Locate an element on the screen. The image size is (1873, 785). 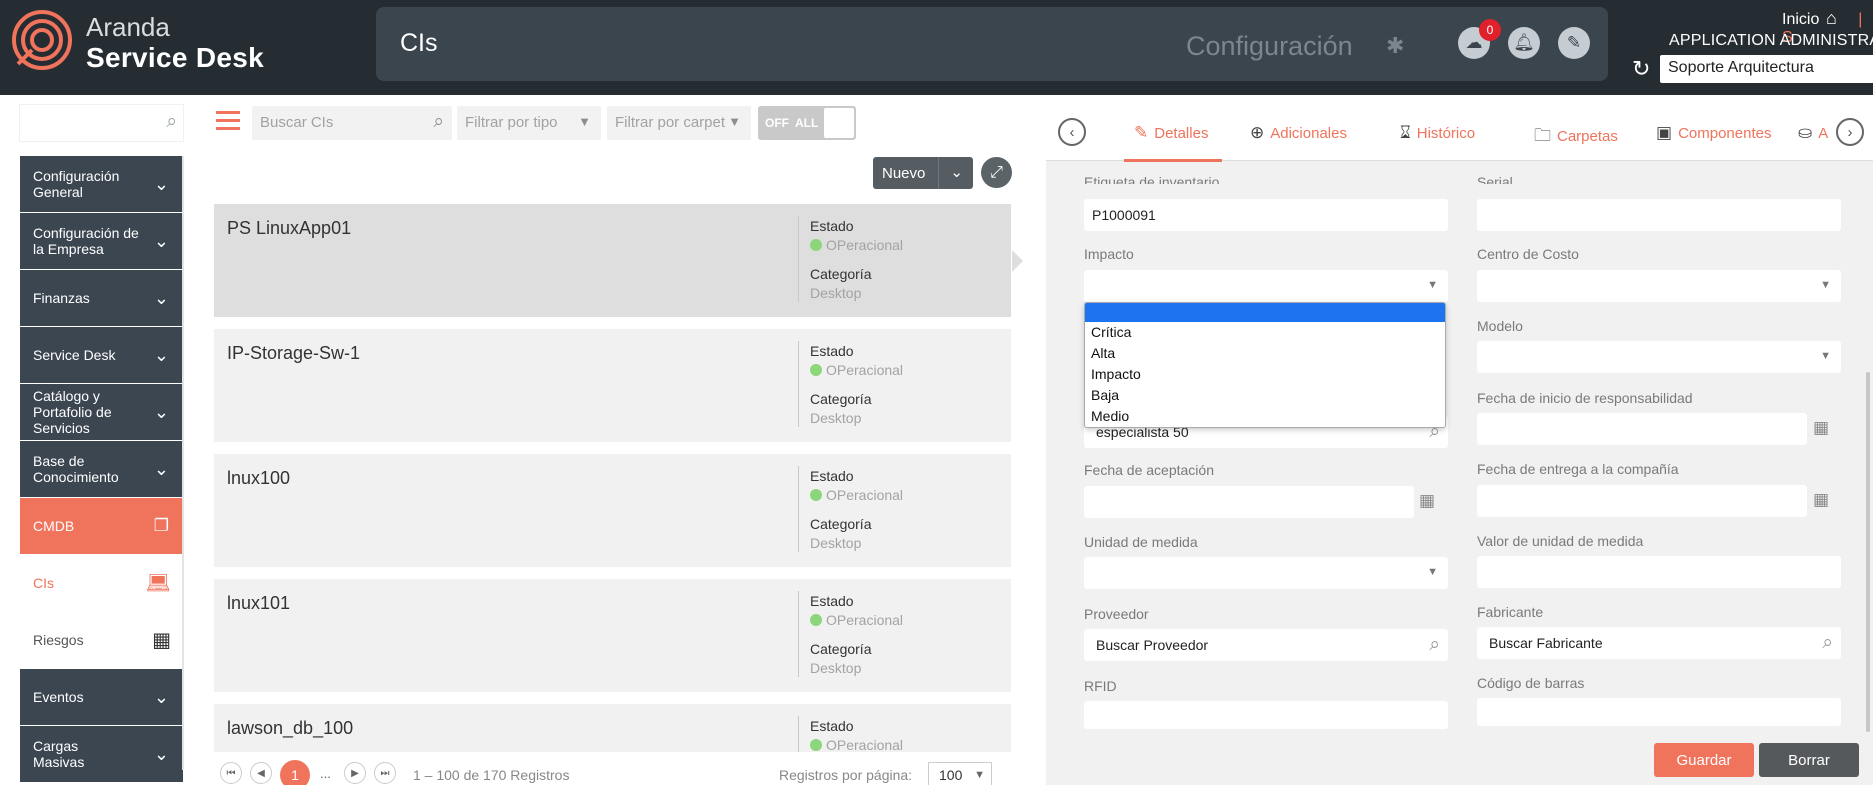
toggle-knob is located at coordinates (839, 123).